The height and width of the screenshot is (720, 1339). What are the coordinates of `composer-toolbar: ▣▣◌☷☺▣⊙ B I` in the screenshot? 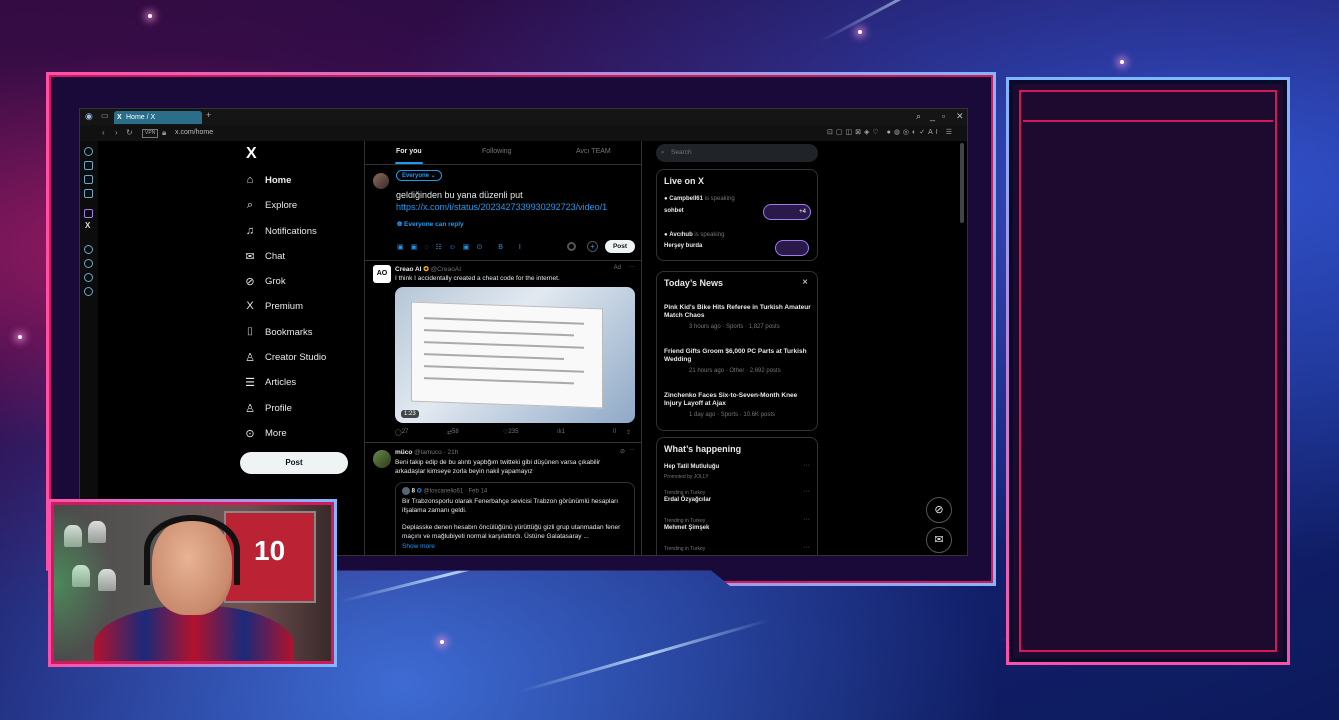 It's located at (462, 247).